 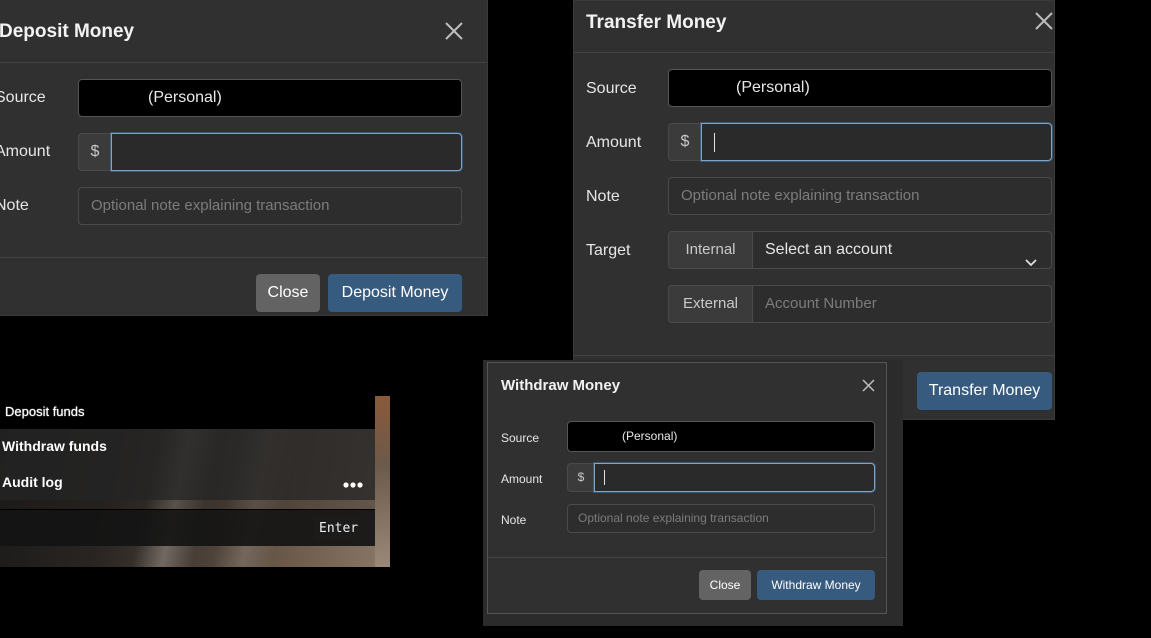 What do you see at coordinates (187, 446) in the screenshot?
I see `menu-item-withdraw-funds: Withdraw funds` at bounding box center [187, 446].